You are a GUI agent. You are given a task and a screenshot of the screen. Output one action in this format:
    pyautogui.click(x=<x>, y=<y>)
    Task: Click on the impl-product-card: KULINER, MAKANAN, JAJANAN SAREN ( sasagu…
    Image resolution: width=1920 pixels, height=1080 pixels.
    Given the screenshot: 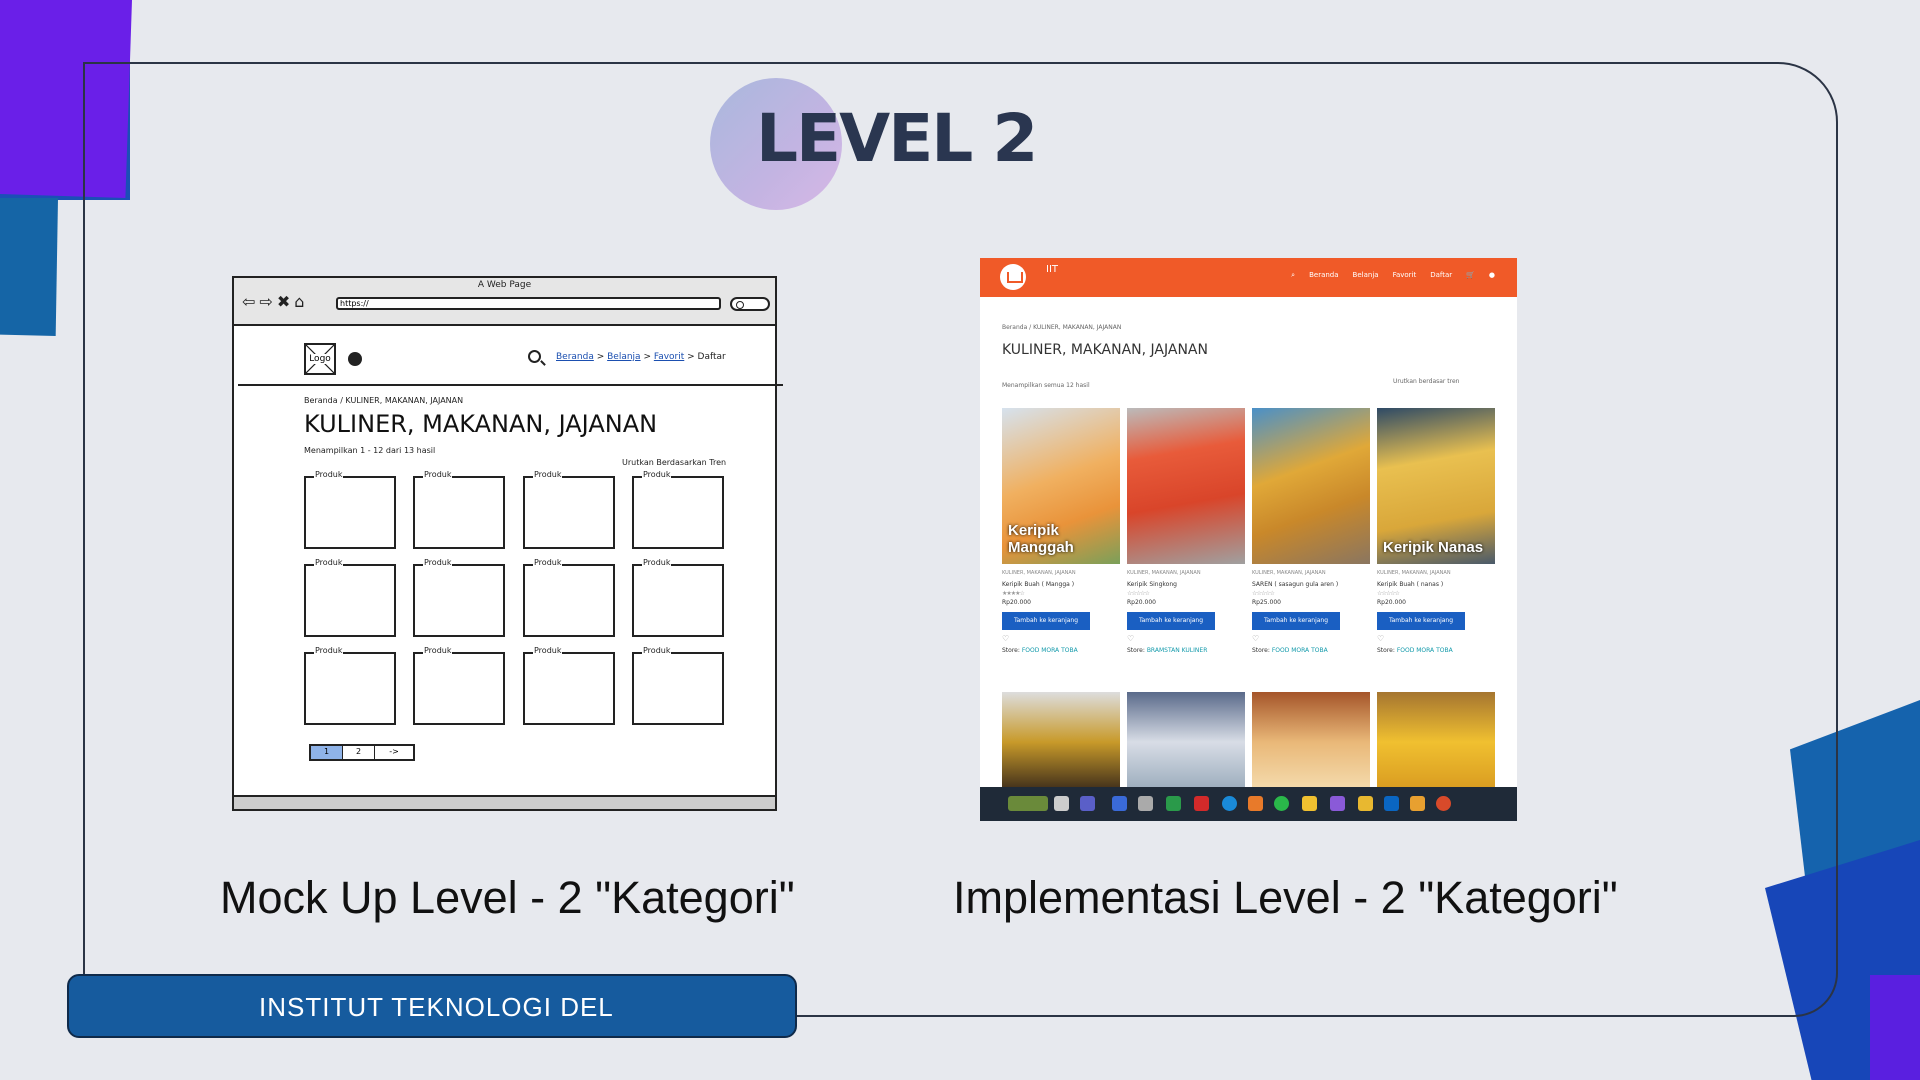 What is the action you would take?
    pyautogui.click(x=1311, y=531)
    